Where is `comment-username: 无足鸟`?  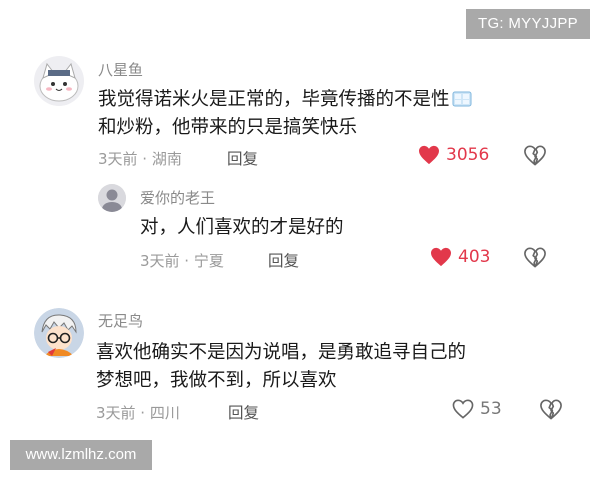
comment-username: 无足鸟 is located at coordinates (120, 320).